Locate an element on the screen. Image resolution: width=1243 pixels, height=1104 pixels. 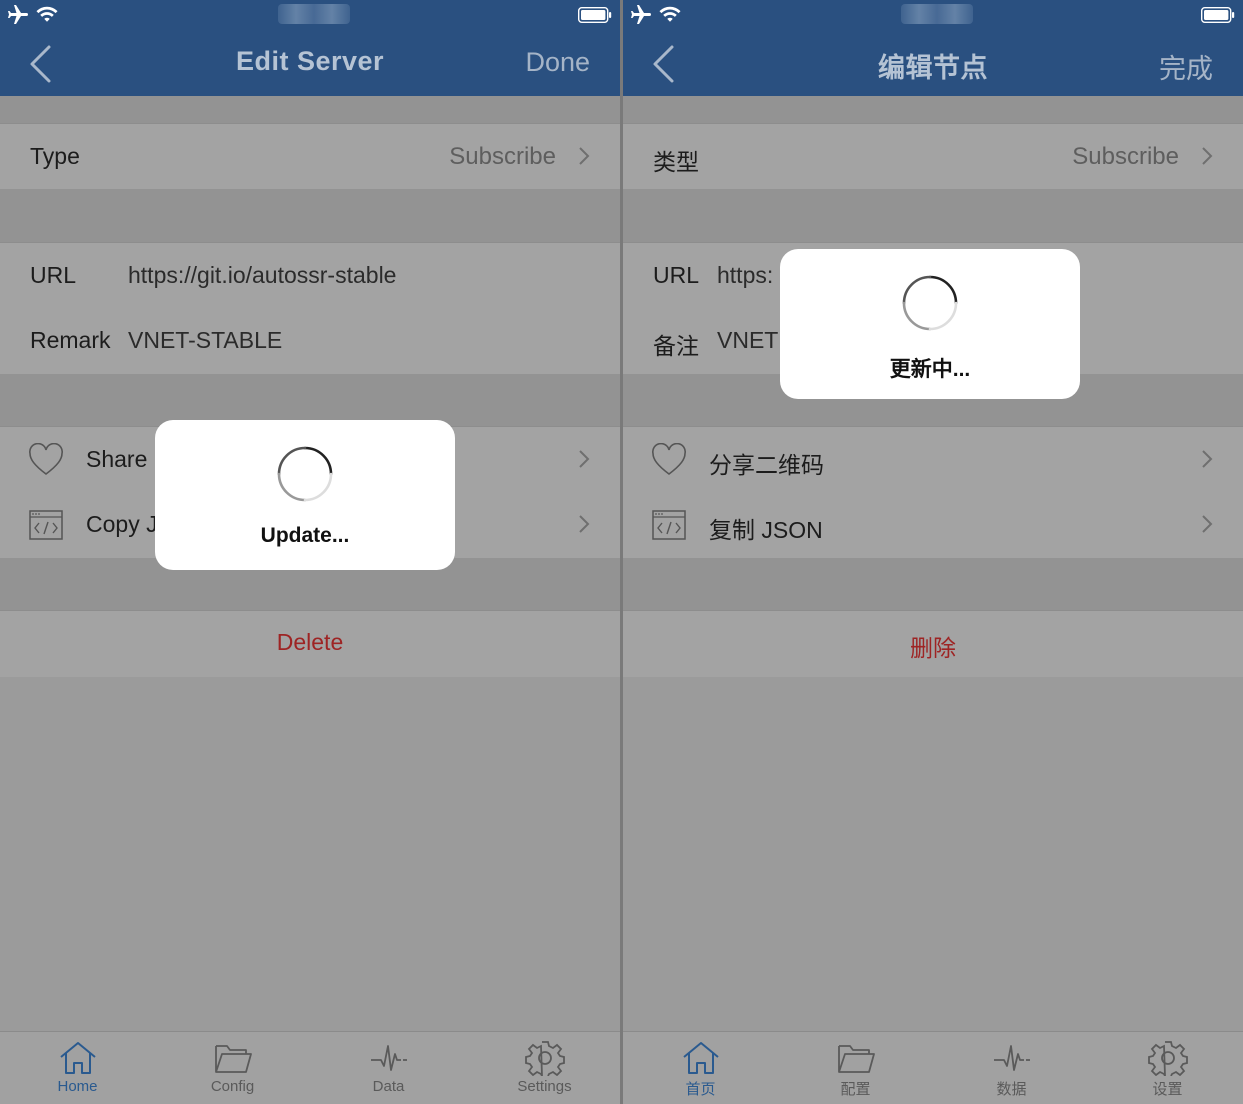
tab-bar: 首页 配置 数据 设置 is located at coordinates (933, 1067).